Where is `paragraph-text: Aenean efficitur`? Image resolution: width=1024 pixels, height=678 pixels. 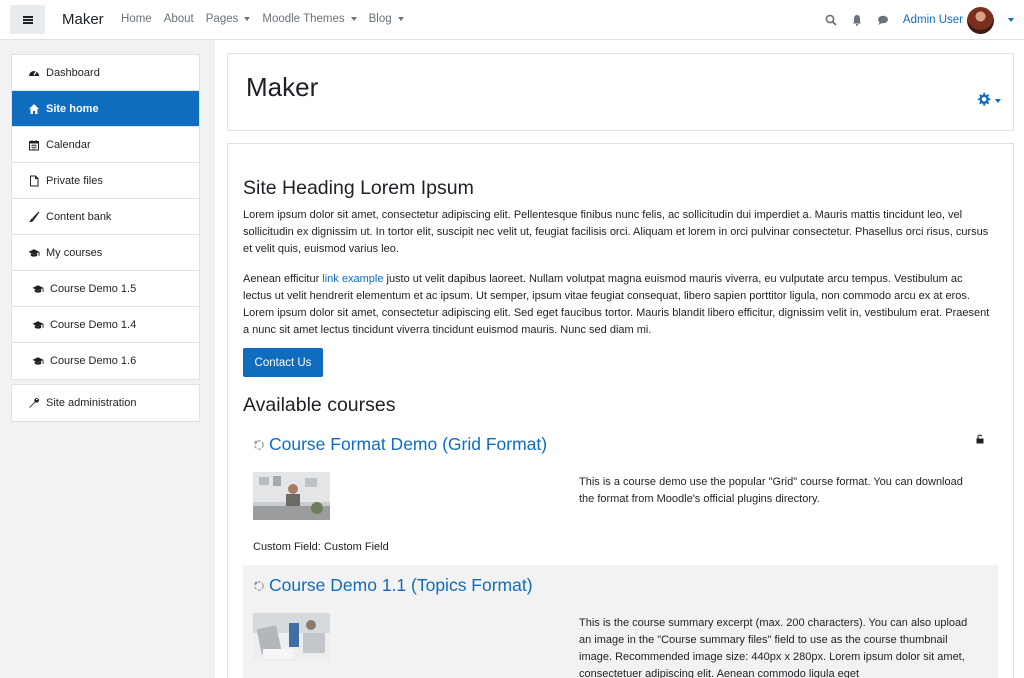
paragraph-text: Aenean efficitur is located at coordinates (283, 279).